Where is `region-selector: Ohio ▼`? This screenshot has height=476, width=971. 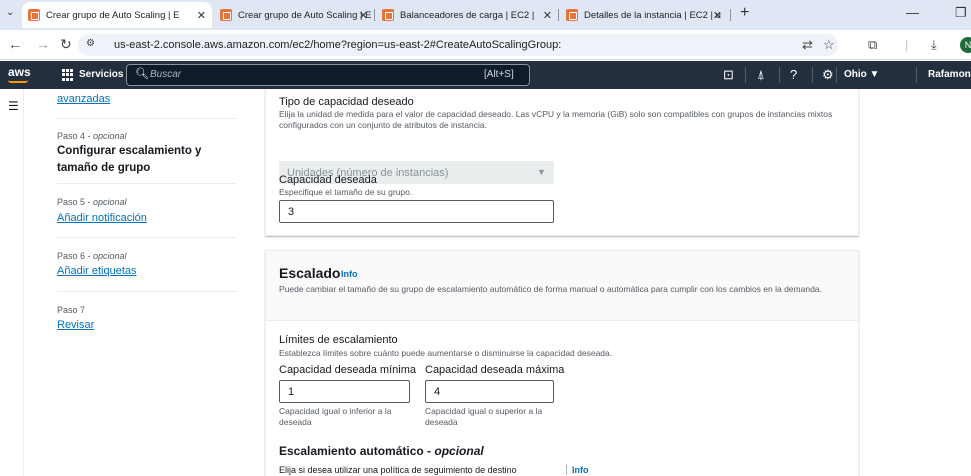 region-selector: Ohio ▼ is located at coordinates (861, 74).